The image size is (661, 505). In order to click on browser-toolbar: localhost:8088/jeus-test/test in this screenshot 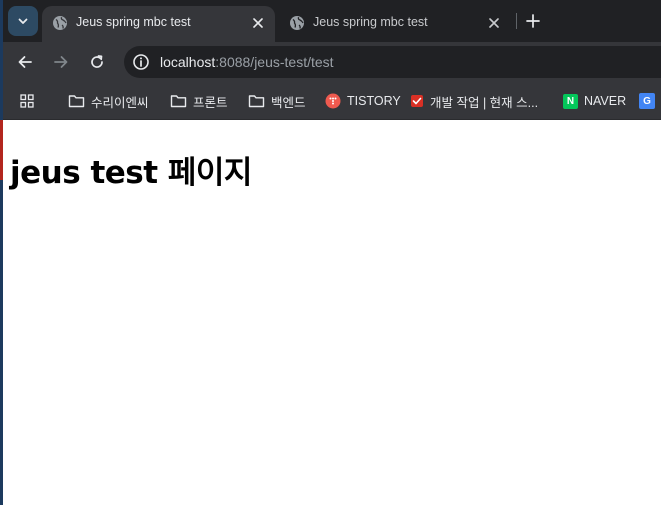, I will do `click(330, 62)`.